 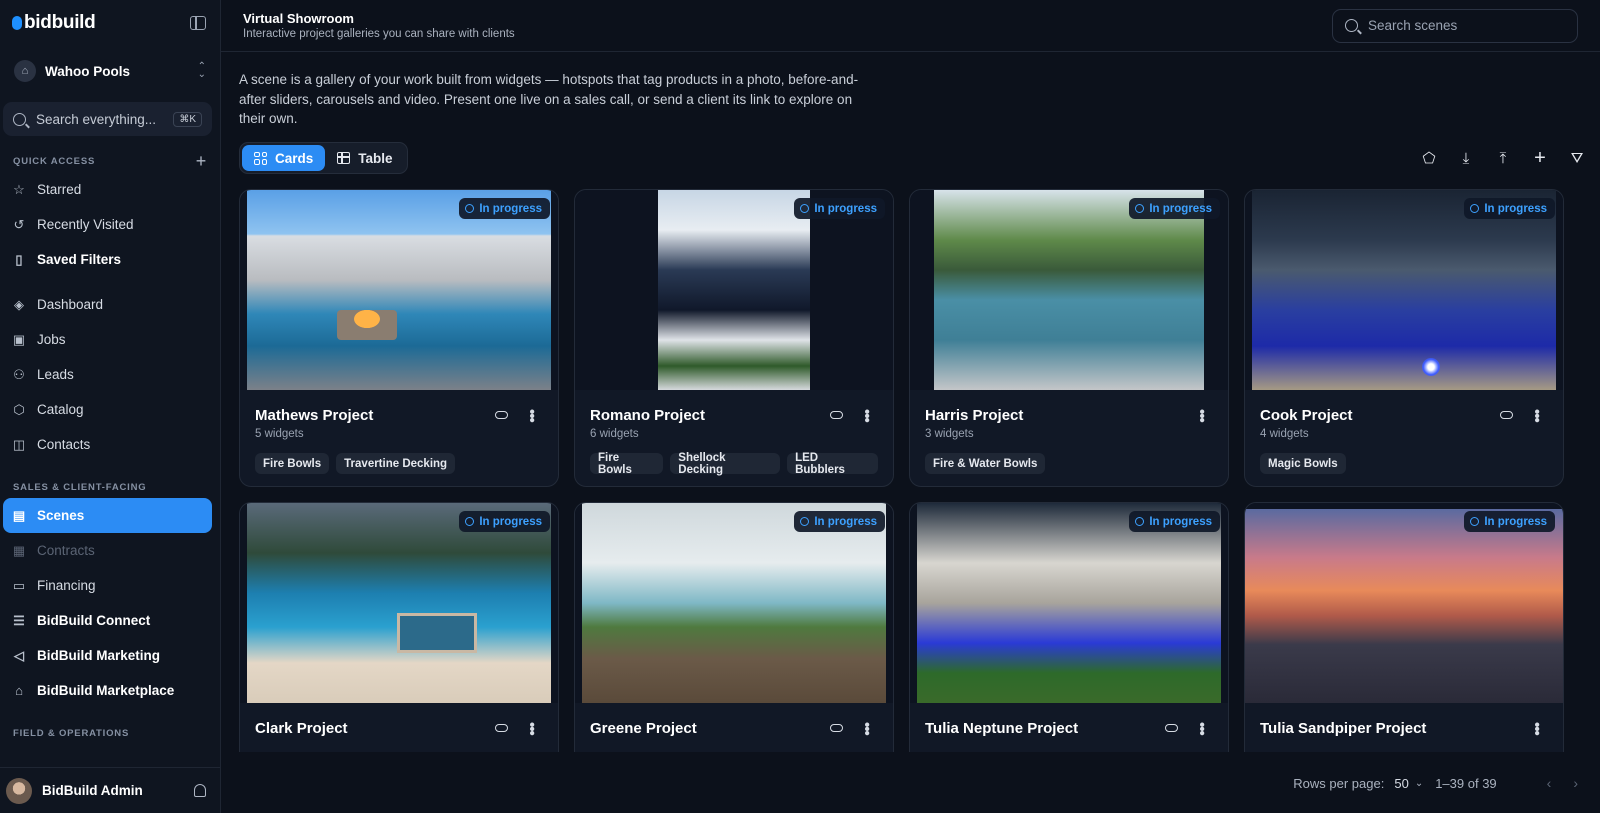 What do you see at coordinates (910, 783) in the screenshot?
I see `pagination-bar: Rows per page: 50 ⌄ 1–39 of 39 ‹ ›` at bounding box center [910, 783].